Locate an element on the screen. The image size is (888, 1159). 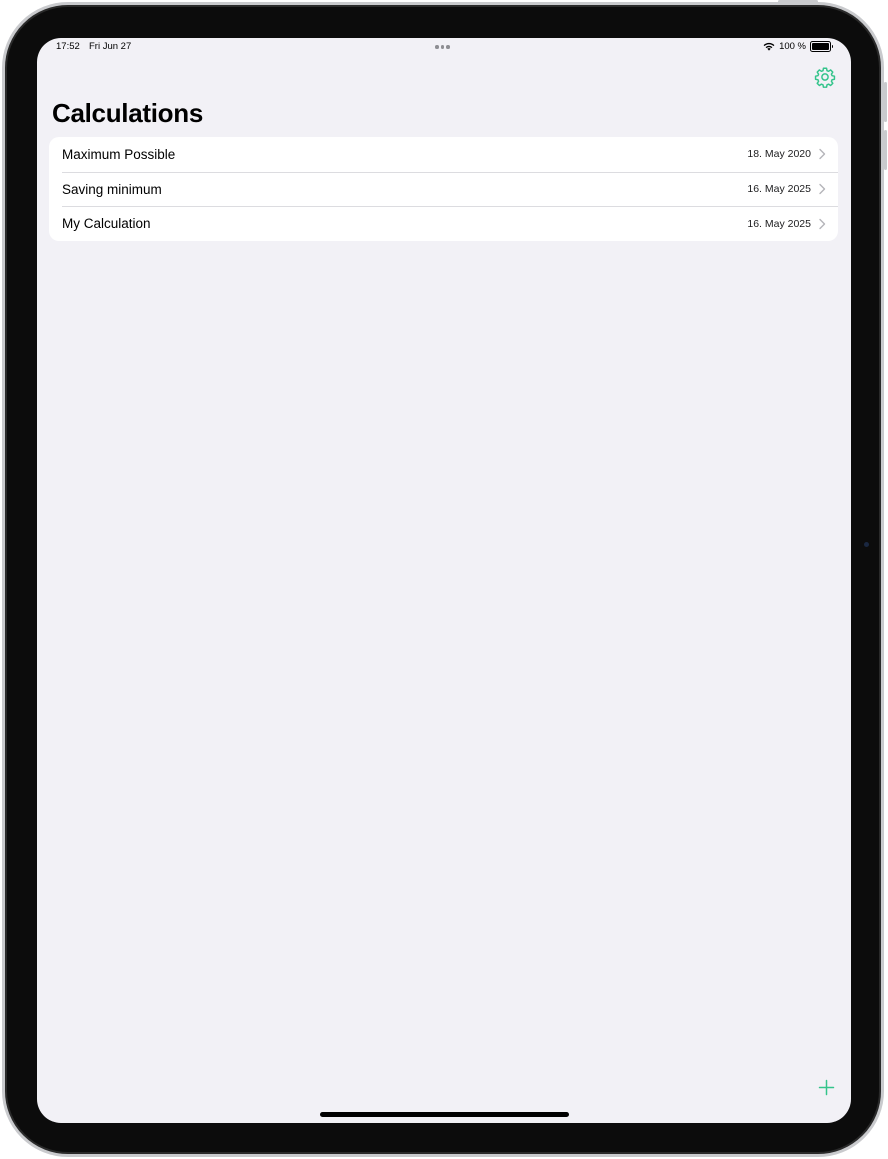
calculation-title: Maximum Possible is located at coordinates (119, 154).